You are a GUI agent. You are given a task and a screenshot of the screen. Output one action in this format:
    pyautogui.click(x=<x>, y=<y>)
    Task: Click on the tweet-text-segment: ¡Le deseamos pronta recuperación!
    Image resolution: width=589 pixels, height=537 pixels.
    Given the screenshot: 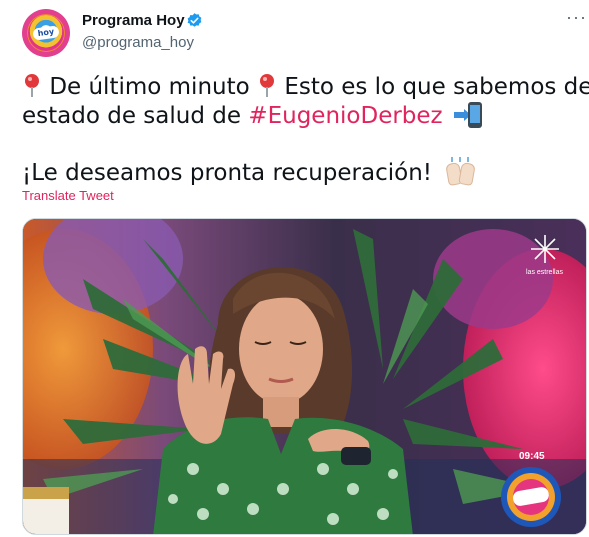 What is the action you would take?
    pyautogui.click(x=227, y=173)
    